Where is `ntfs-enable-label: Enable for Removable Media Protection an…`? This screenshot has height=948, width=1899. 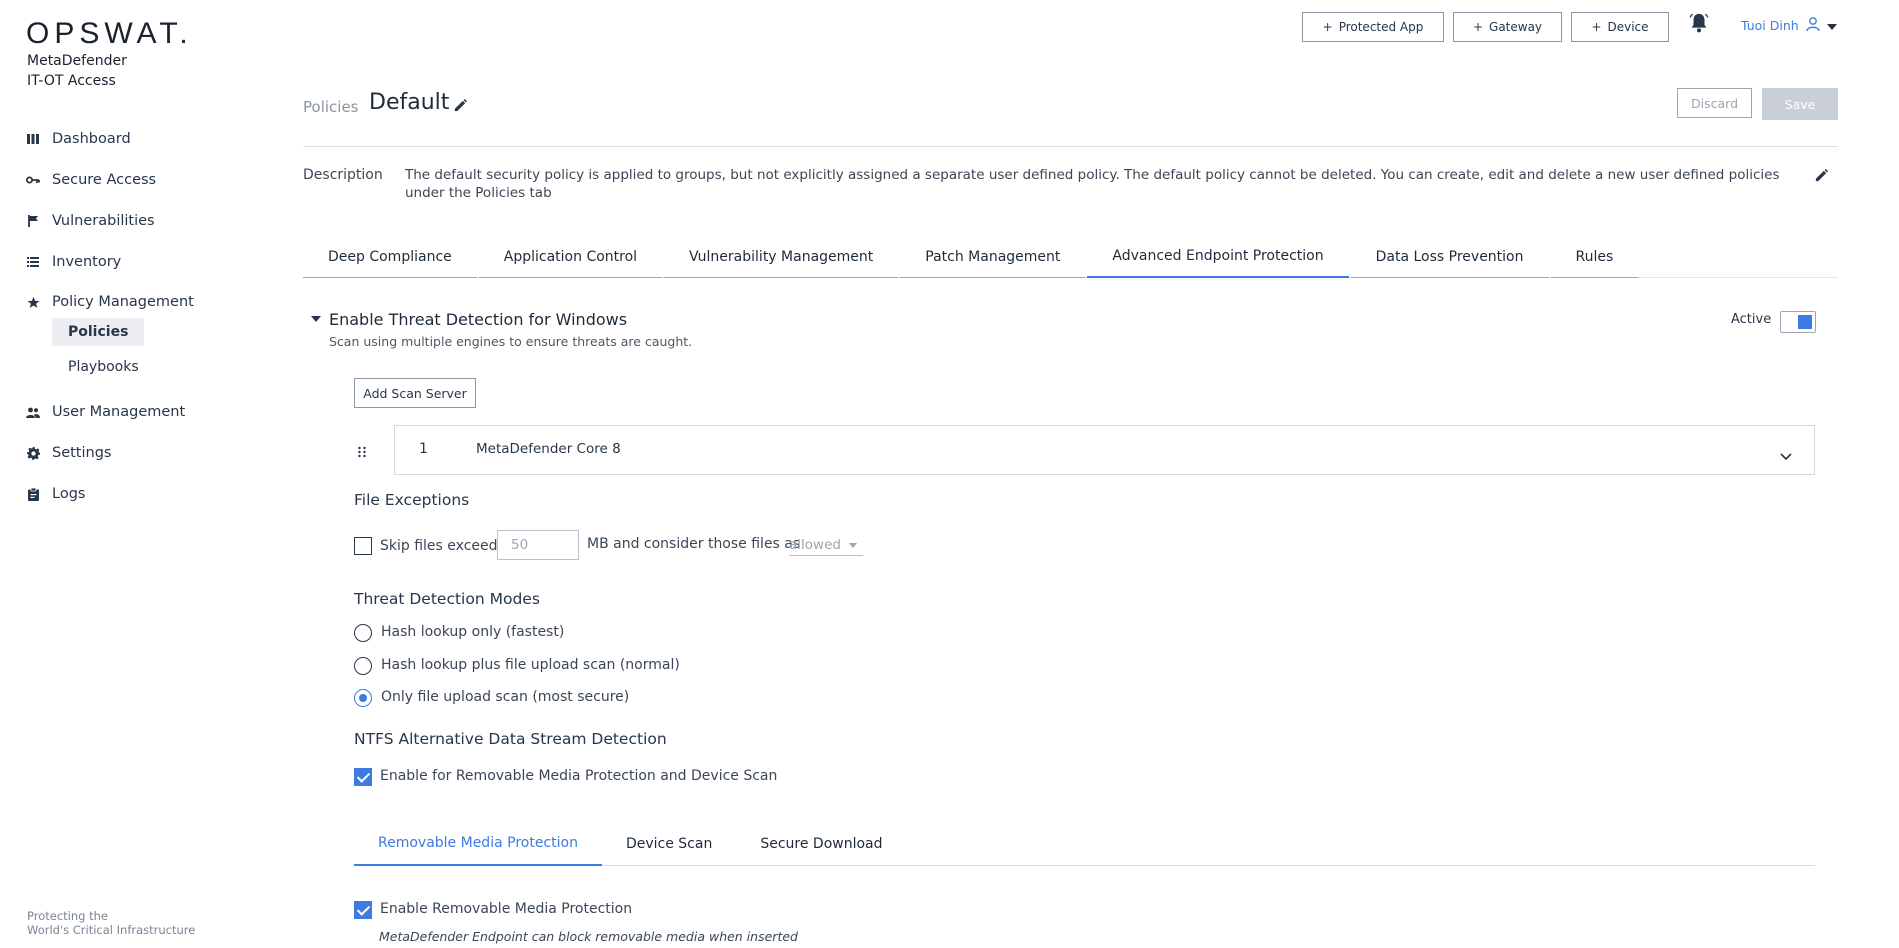
ntfs-enable-label: Enable for Removable Media Protection an… is located at coordinates (579, 776).